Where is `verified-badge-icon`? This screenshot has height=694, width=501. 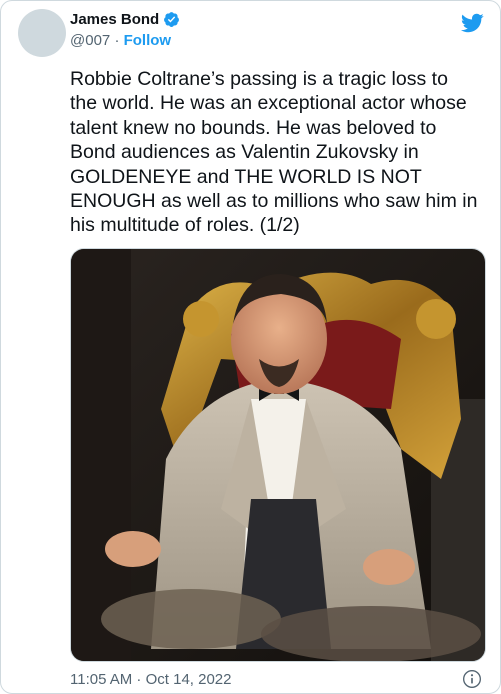 verified-badge-icon is located at coordinates (172, 19).